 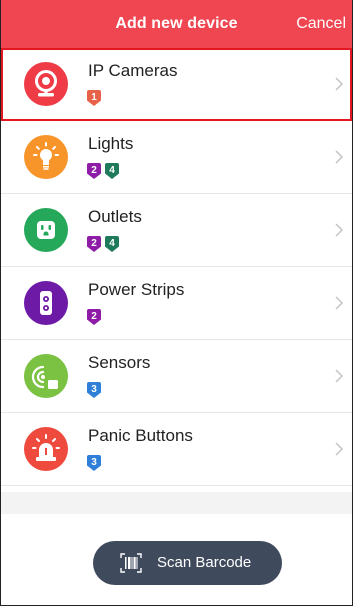 I want to click on sensor-icon, so click(x=46, y=376).